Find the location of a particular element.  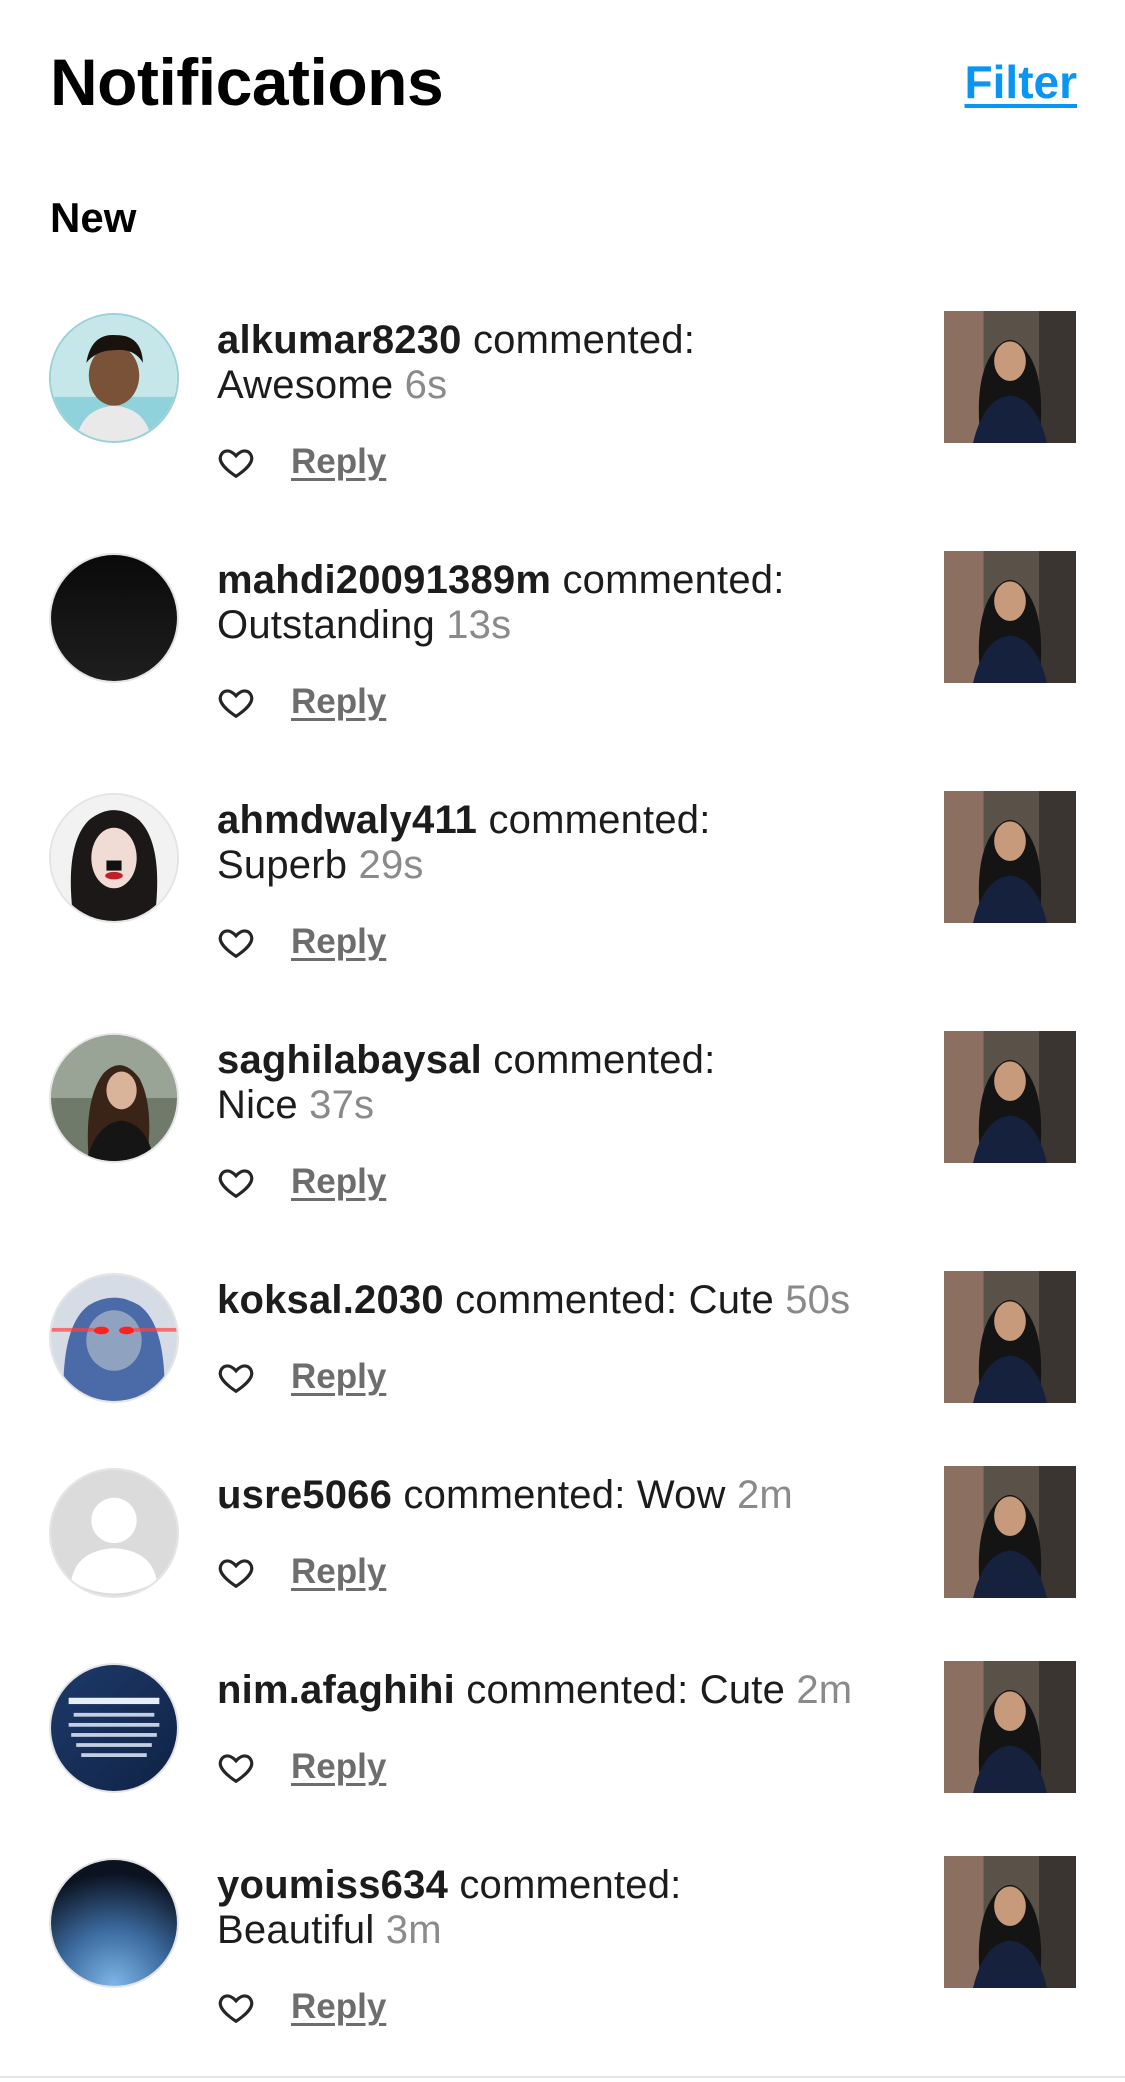

comment-text: Nice is located at coordinates (257, 1105).